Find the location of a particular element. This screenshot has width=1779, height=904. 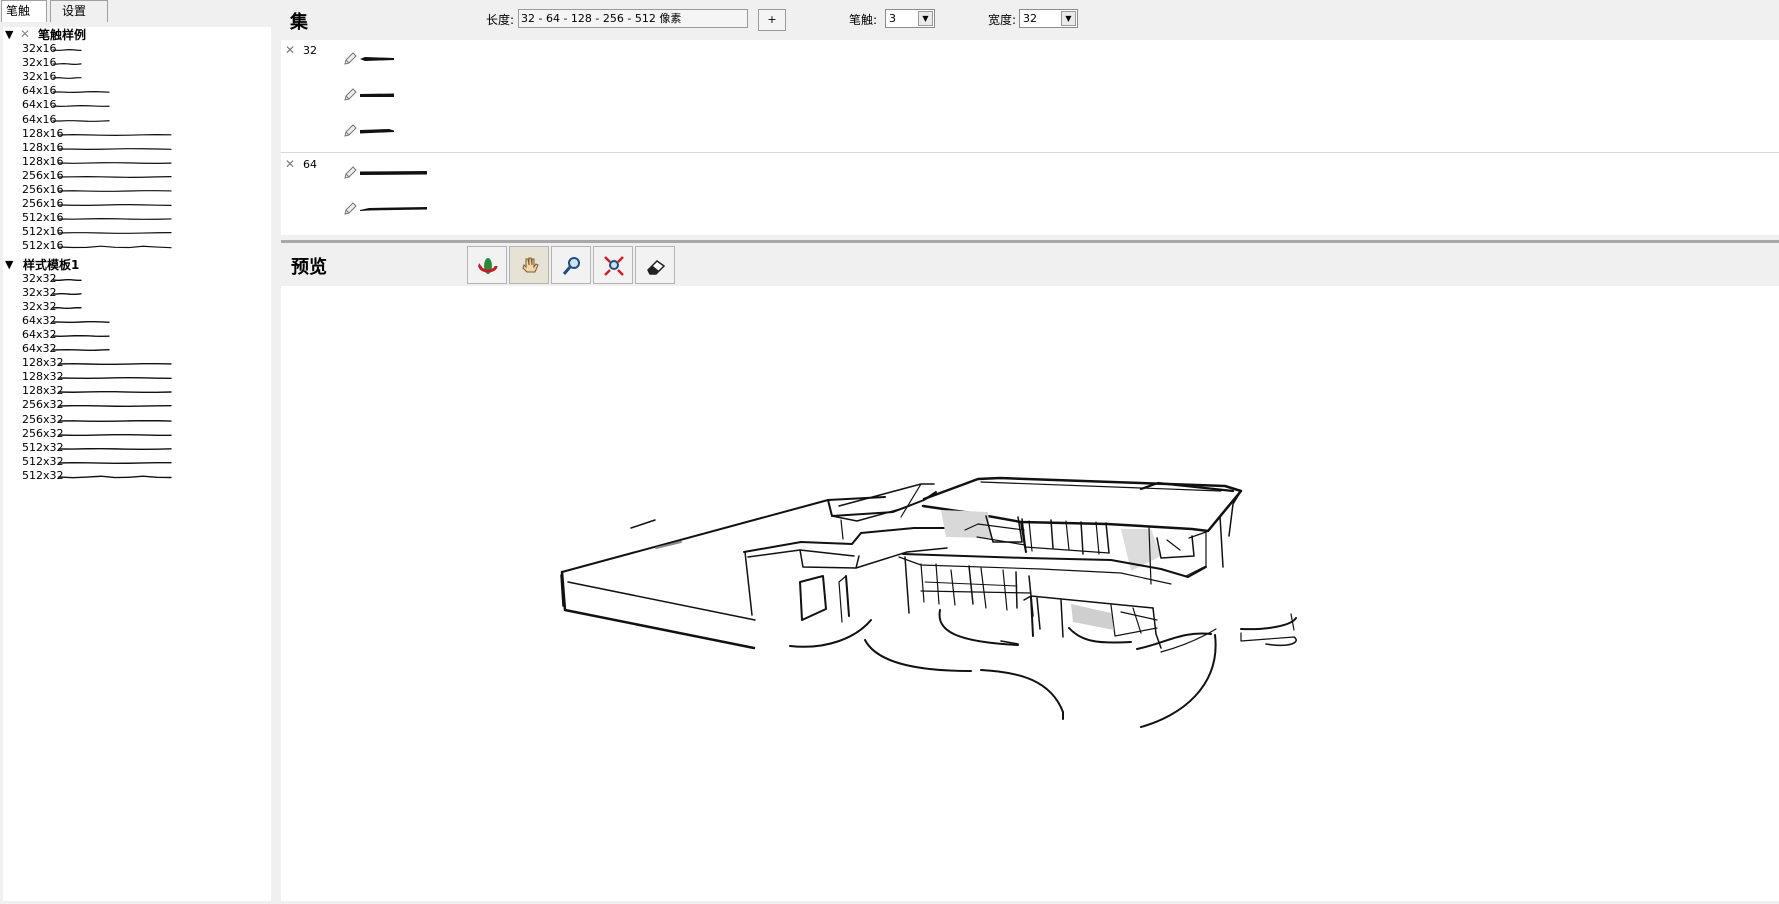

orbit-icon is located at coordinates (488, 266).